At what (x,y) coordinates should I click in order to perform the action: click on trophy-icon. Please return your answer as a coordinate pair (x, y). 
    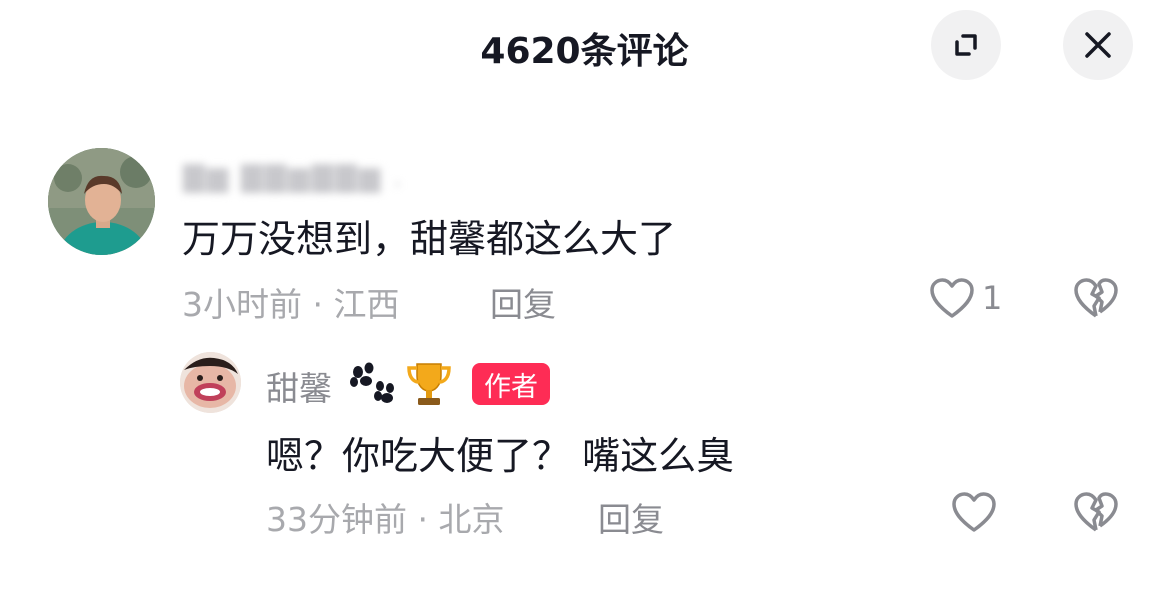
    Looking at the image, I should click on (429, 384).